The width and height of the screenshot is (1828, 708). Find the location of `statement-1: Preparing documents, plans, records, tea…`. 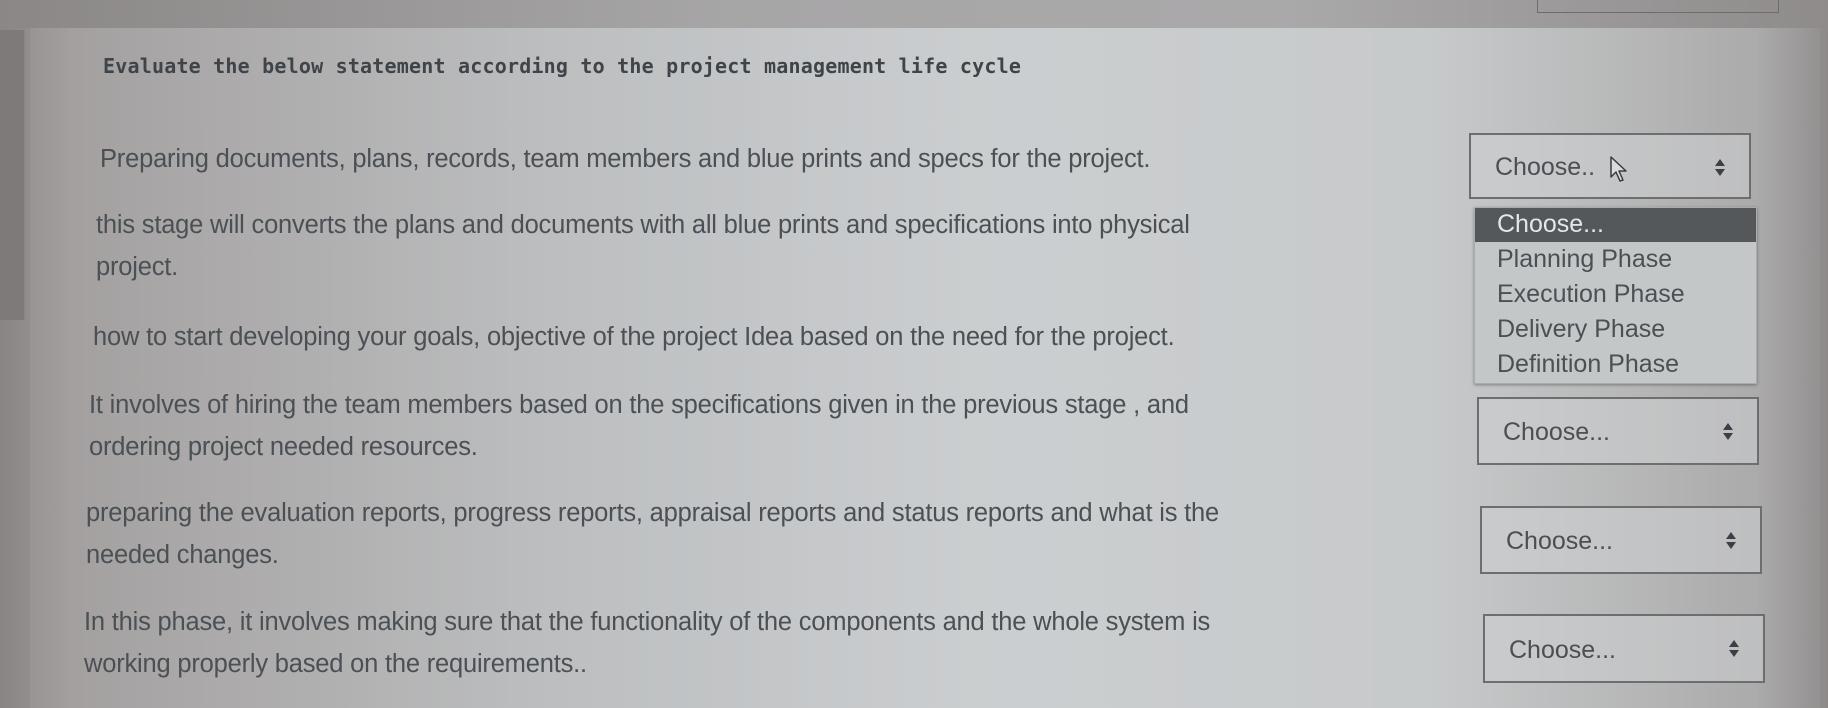

statement-1: Preparing documents, plans, records, tea… is located at coordinates (625, 159).